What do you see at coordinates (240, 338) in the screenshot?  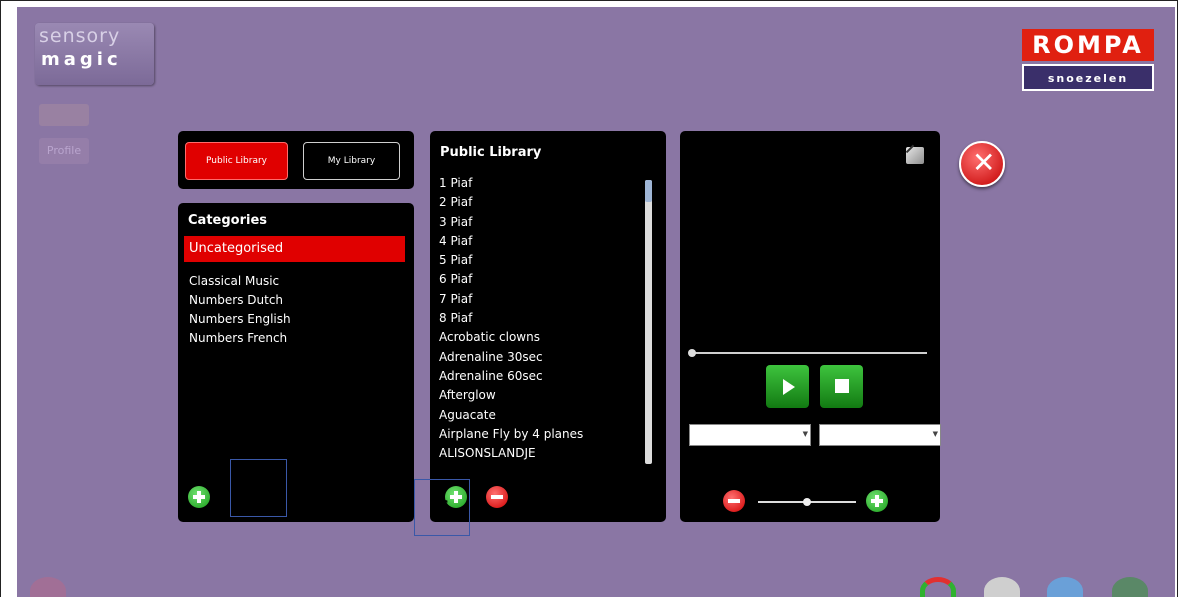 I see `category-item: Numbers French` at bounding box center [240, 338].